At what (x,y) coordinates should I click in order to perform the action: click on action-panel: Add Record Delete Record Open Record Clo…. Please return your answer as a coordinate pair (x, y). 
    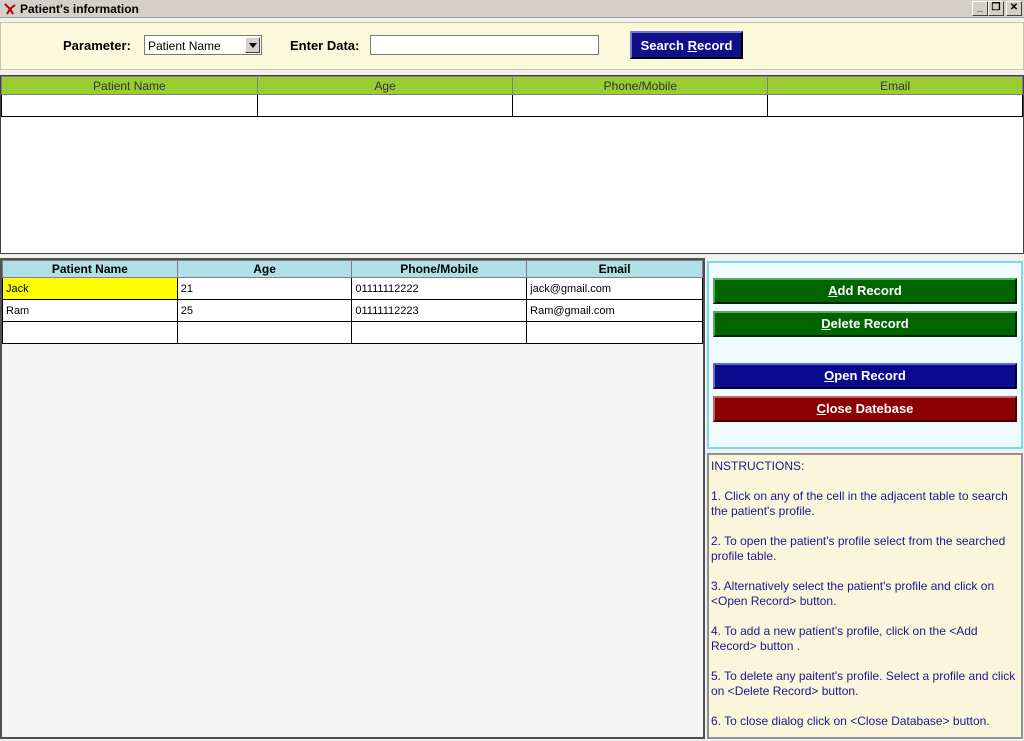
    Looking at the image, I should click on (865, 355).